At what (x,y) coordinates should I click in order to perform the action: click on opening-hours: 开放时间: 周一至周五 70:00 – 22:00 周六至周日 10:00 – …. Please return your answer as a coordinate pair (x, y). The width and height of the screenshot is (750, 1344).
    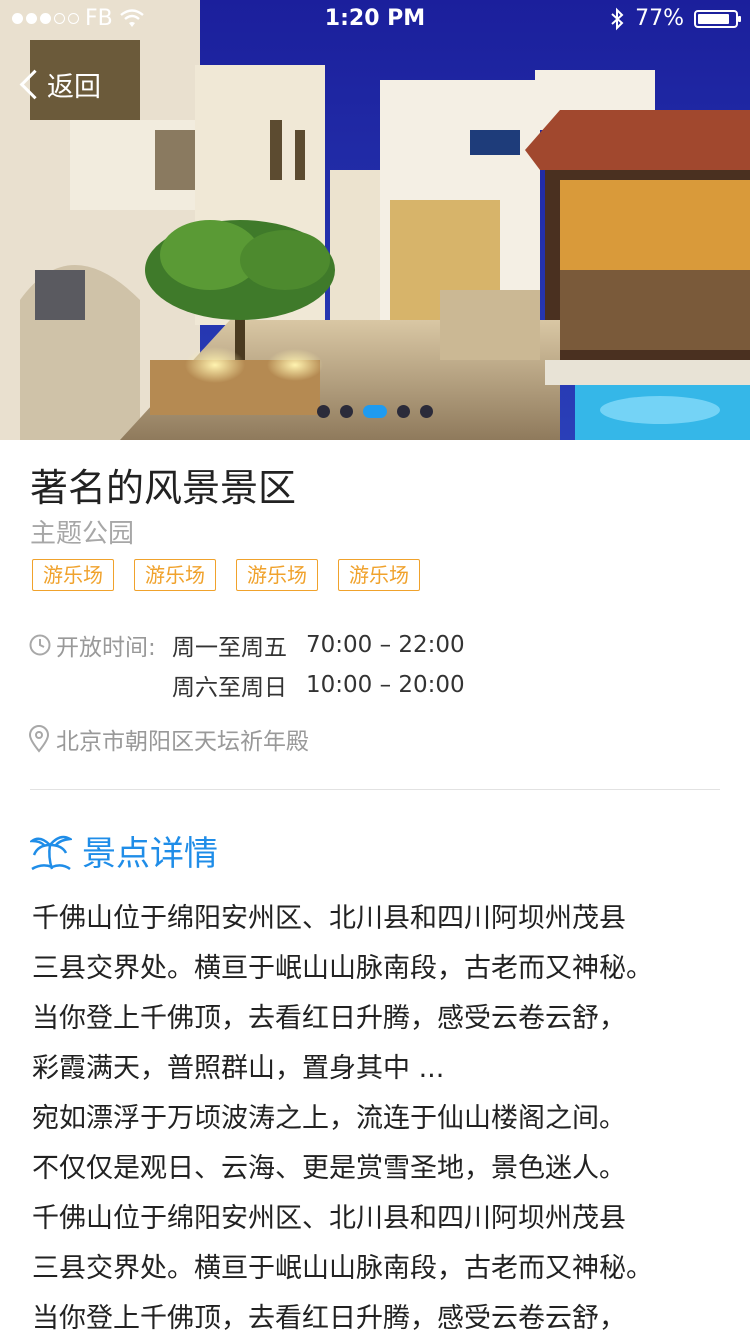
    Looking at the image, I should click on (246, 665).